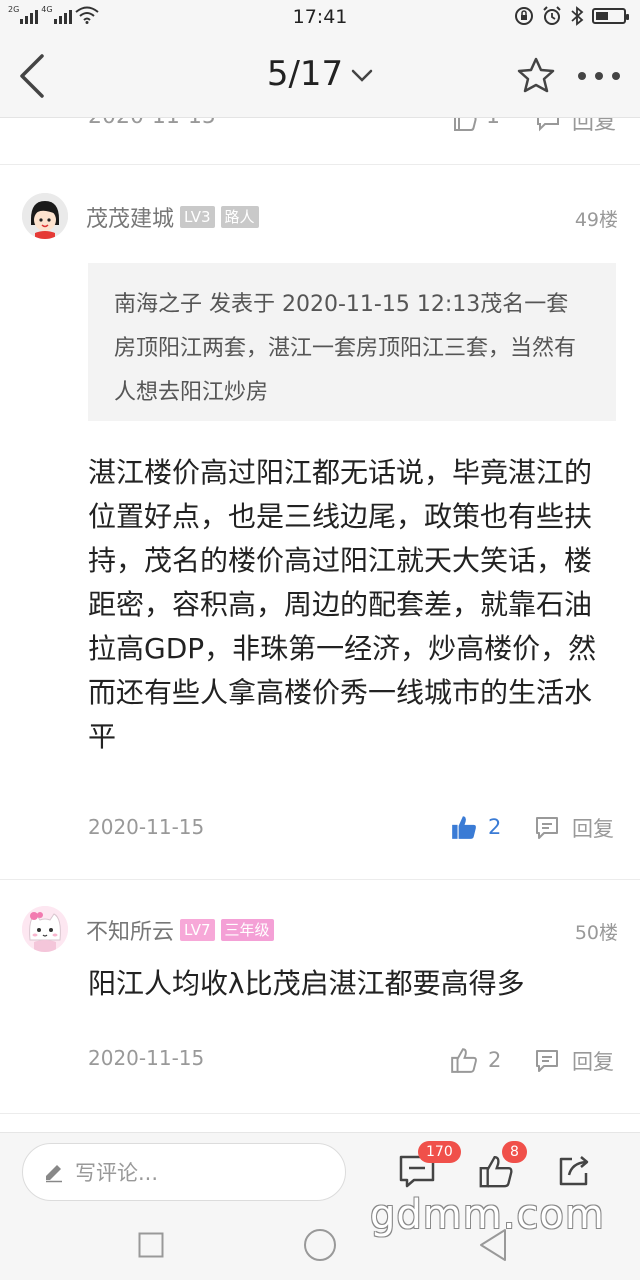 The image size is (640, 1280). I want to click on username-row: 茂茂建城 LV3 路人, so click(172, 217).